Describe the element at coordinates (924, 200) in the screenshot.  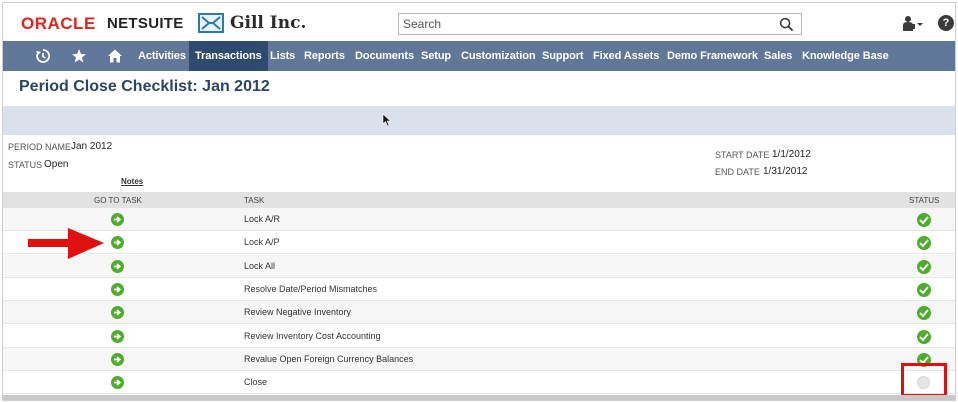
I see `column-header-status: STATUS` at that location.